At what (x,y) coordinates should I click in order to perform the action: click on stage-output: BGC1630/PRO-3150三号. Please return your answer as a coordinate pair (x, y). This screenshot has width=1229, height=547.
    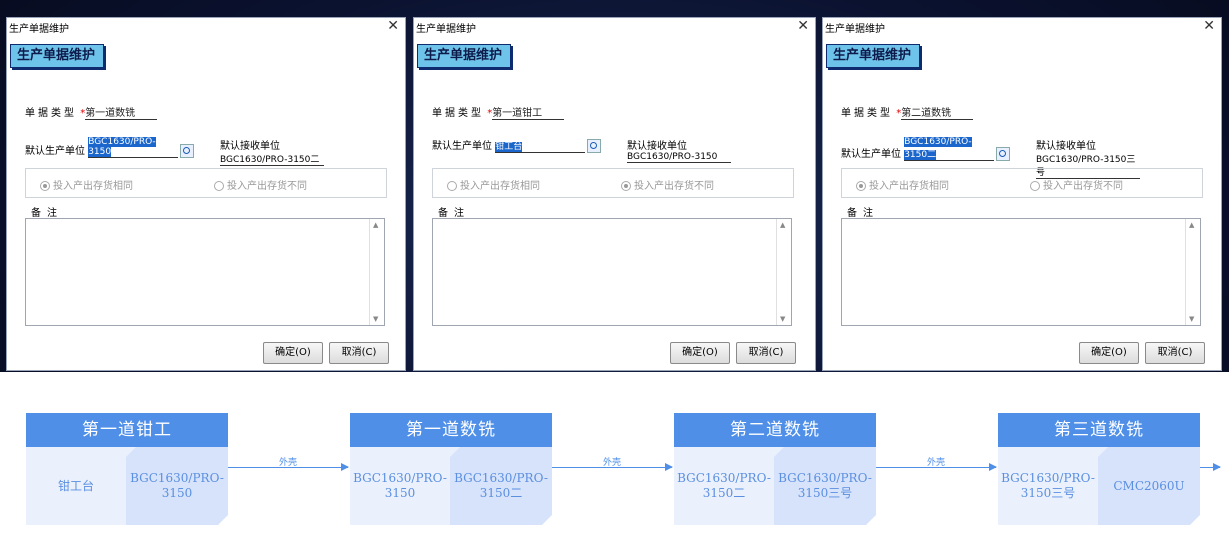
    Looking at the image, I should click on (825, 486).